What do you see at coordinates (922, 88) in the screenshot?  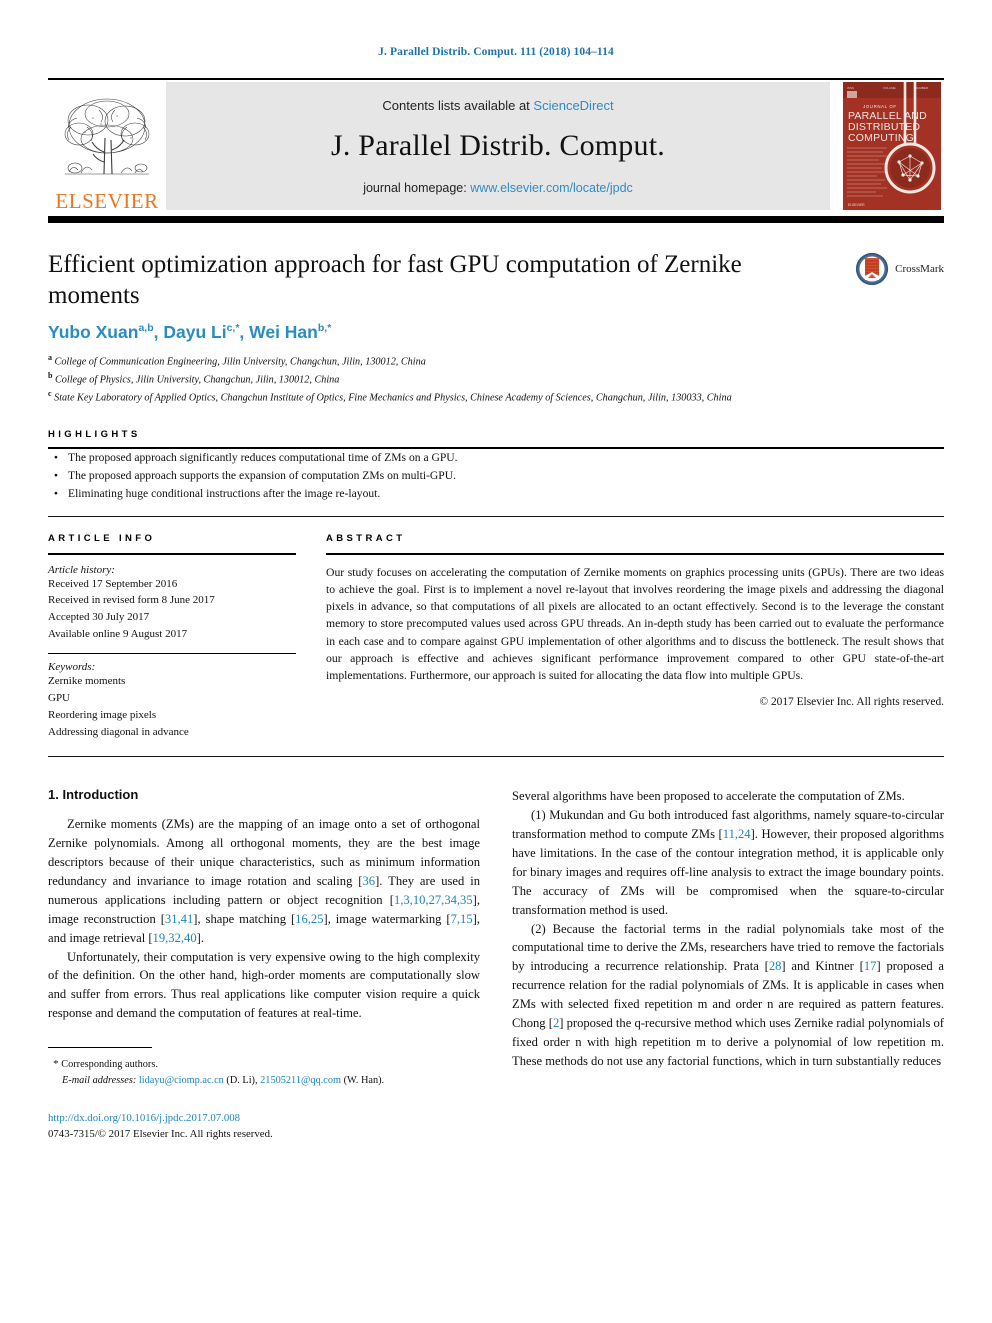 I see `svg-text: NUMBER` at bounding box center [922, 88].